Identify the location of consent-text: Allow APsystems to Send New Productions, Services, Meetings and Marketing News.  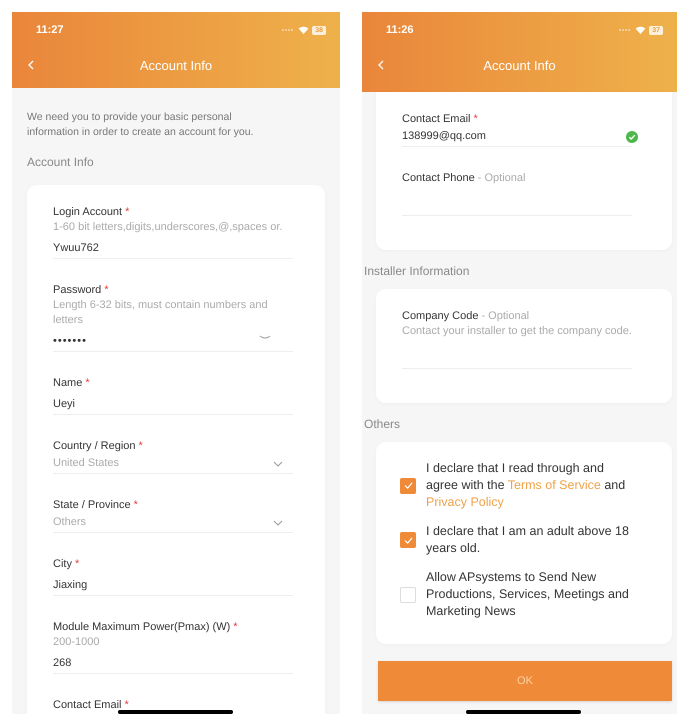
(528, 594).